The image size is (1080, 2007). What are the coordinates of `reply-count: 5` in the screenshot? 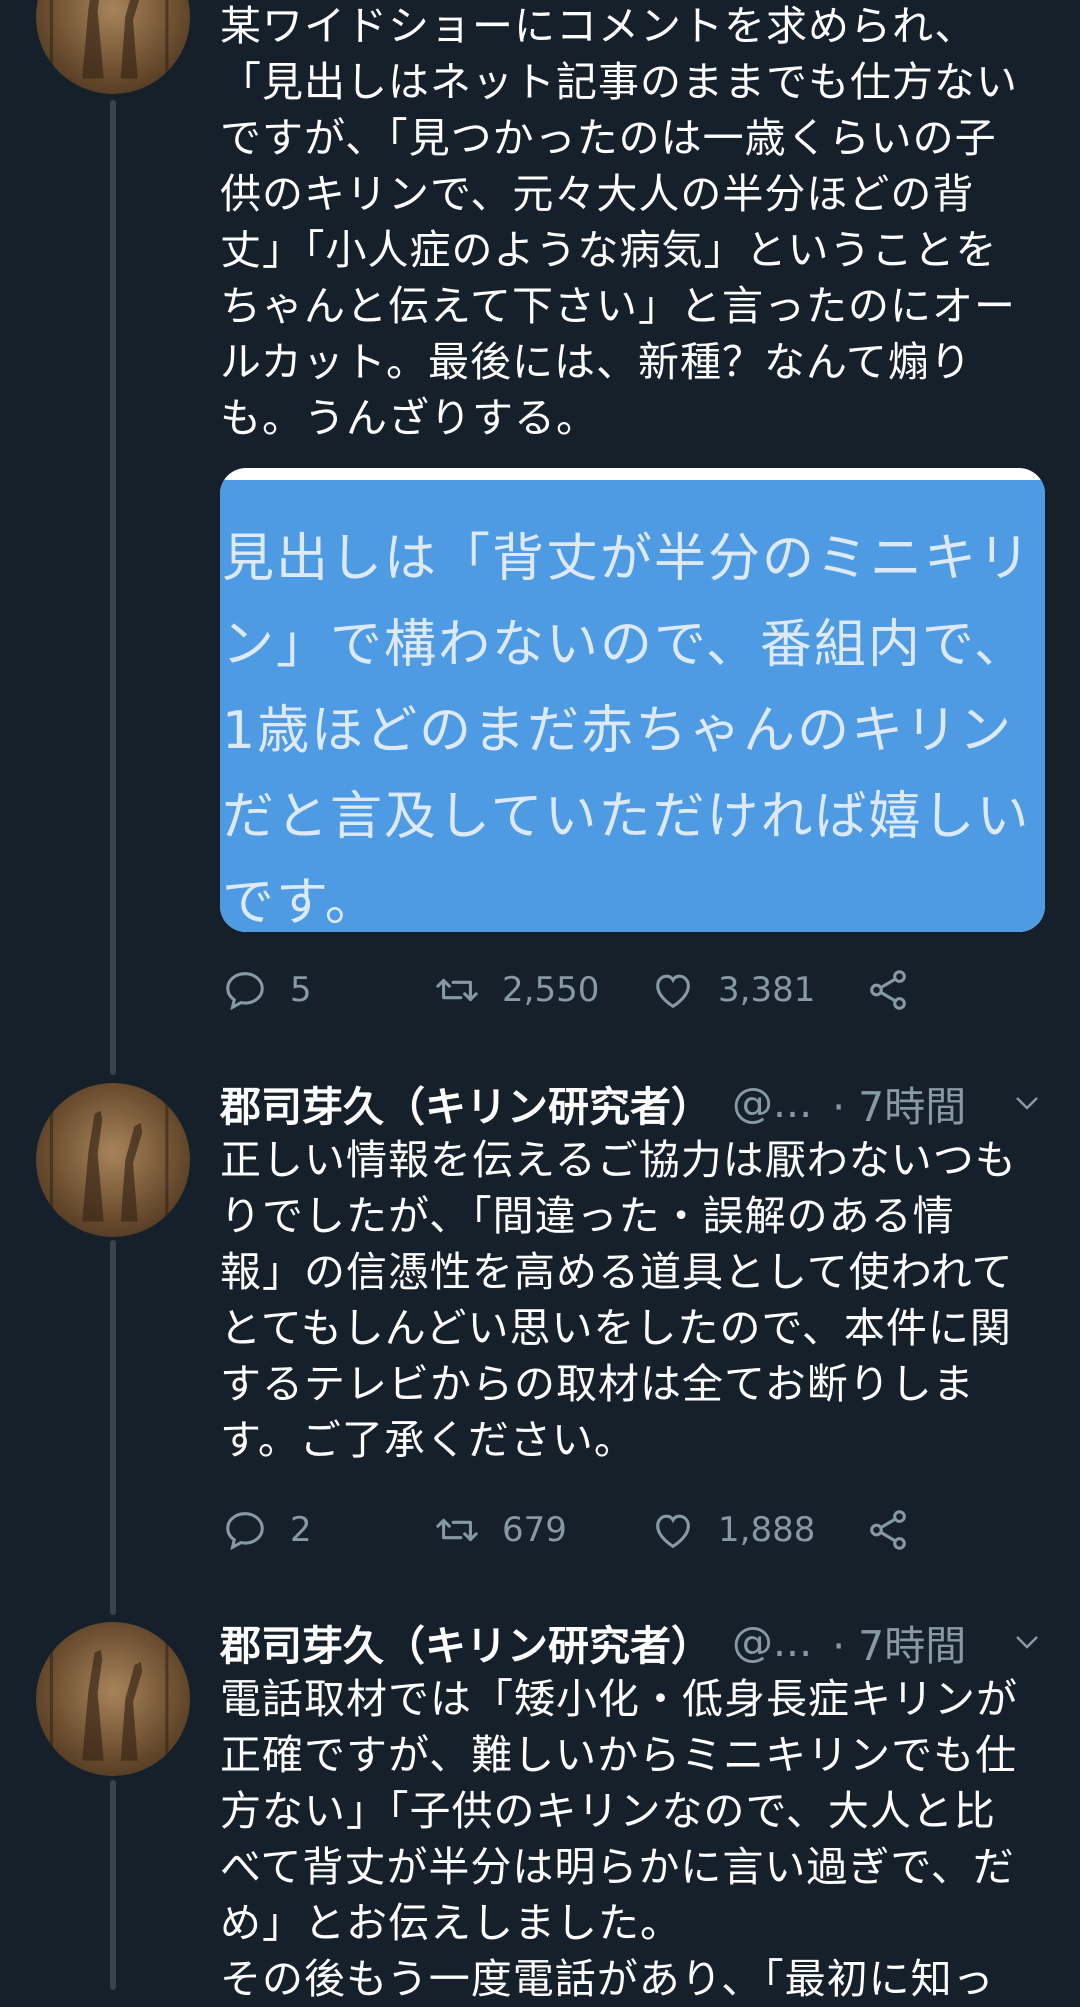 It's located at (301, 990).